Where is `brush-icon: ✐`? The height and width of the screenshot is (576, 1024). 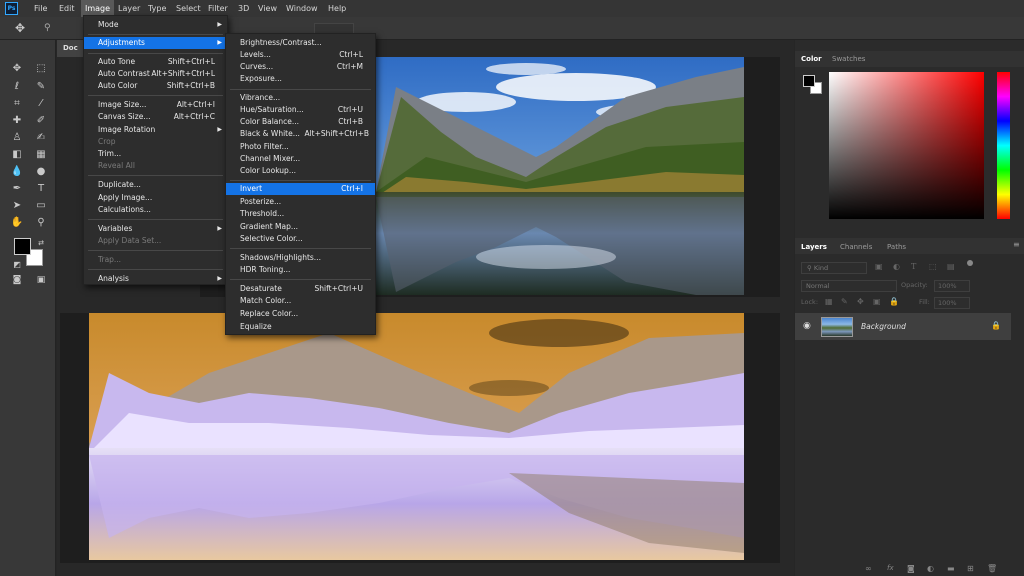
brush-icon: ✐ is located at coordinates (41, 121).